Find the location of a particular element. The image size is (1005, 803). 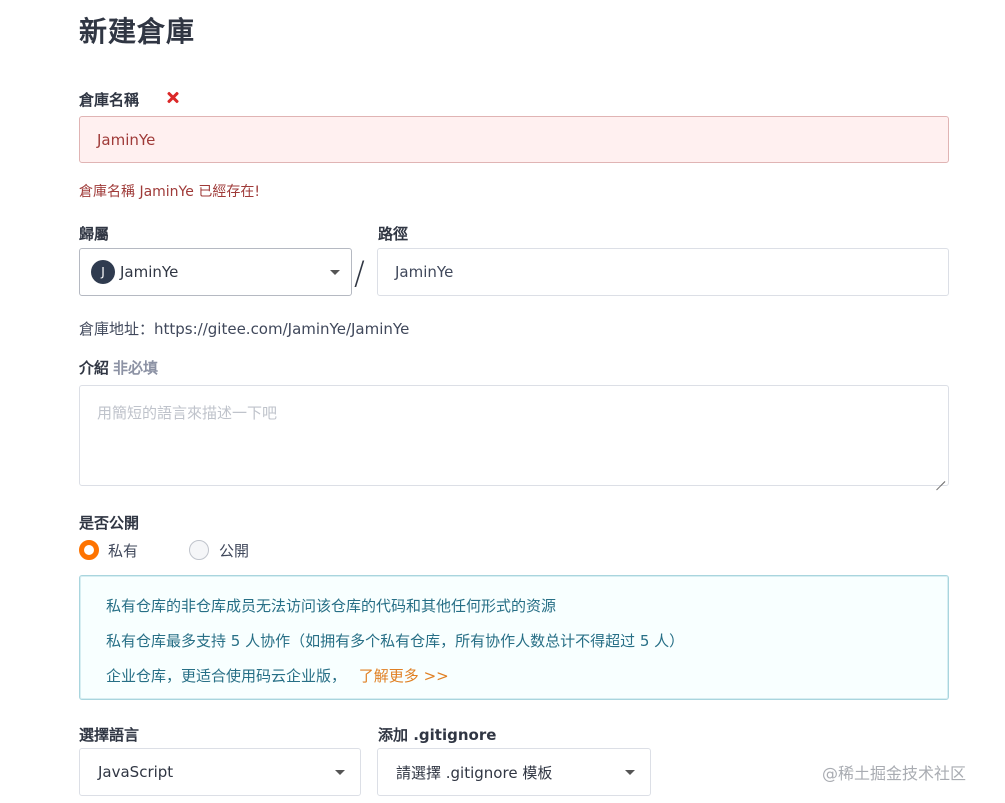

description-placeholder: 用簡短的語言來描述一下吧 is located at coordinates (187, 413).